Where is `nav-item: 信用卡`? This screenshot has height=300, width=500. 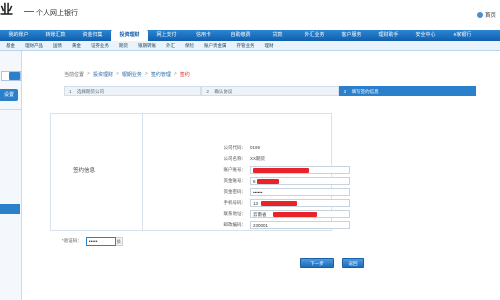 nav-item: 信用卡 is located at coordinates (203, 35).